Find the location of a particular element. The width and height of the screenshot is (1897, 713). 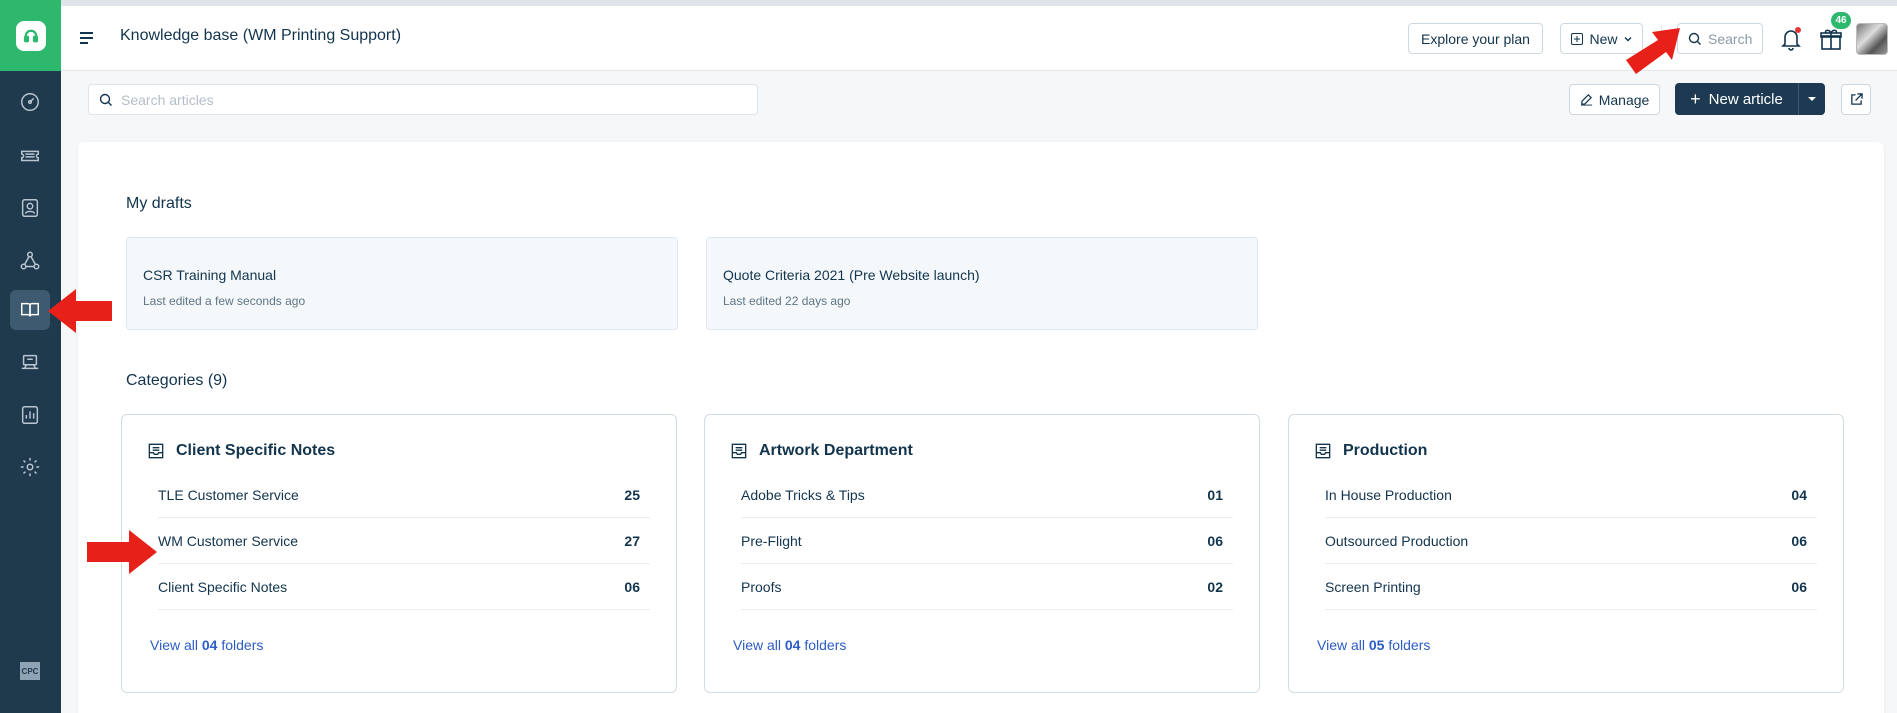

headset-icon is located at coordinates (30, 35).